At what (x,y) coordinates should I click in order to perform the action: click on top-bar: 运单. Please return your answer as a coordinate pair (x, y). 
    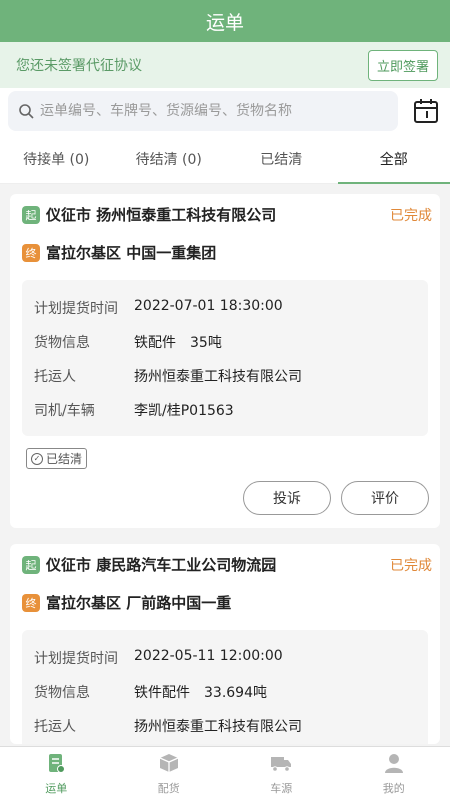
    Looking at the image, I should click on (225, 21).